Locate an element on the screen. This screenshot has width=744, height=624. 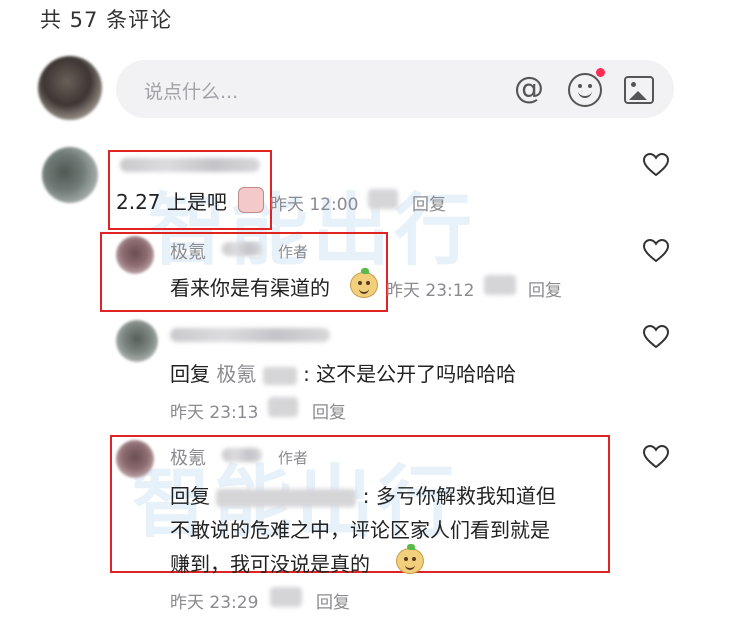
comment-input: 说点什么... @ is located at coordinates (395, 89).